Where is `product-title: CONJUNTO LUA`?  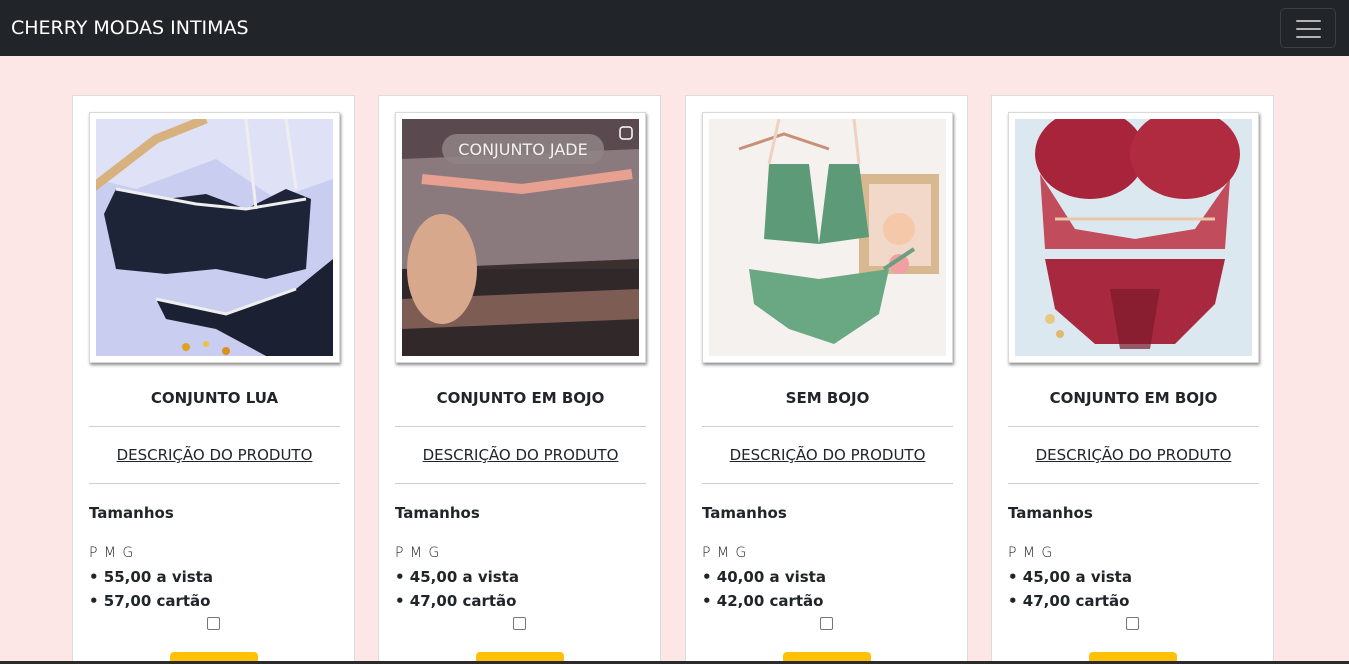 product-title: CONJUNTO LUA is located at coordinates (214, 398).